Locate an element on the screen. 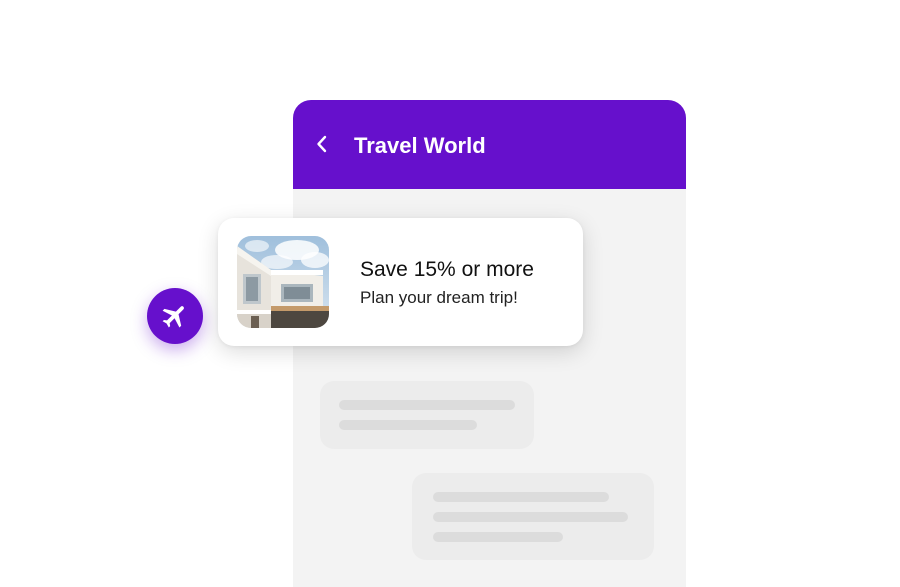 This screenshot has height=587, width=900. back-button is located at coordinates (322, 144).